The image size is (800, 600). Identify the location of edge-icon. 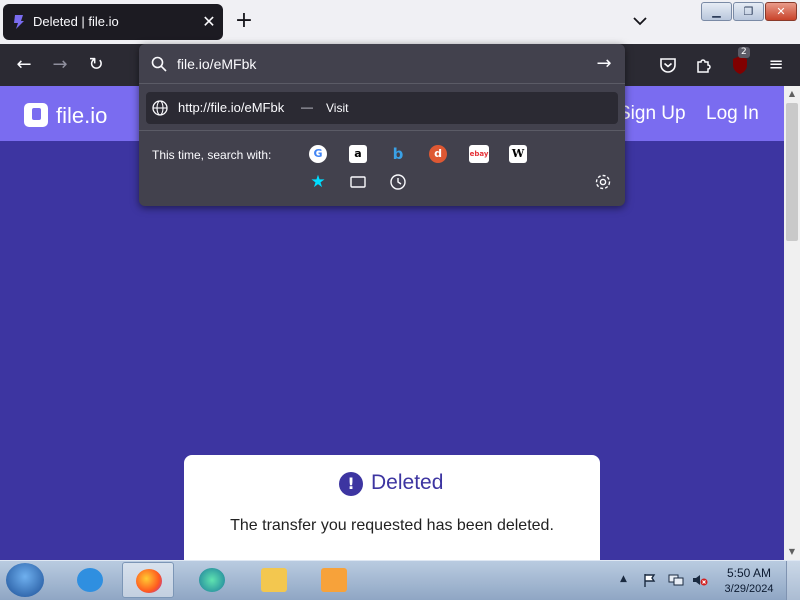
(212, 580).